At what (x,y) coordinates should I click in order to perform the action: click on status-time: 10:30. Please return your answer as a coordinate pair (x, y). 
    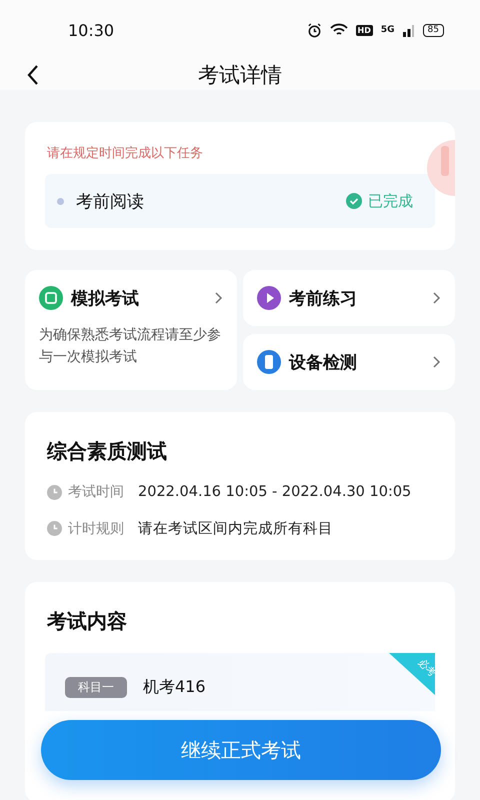
    Looking at the image, I should click on (91, 30).